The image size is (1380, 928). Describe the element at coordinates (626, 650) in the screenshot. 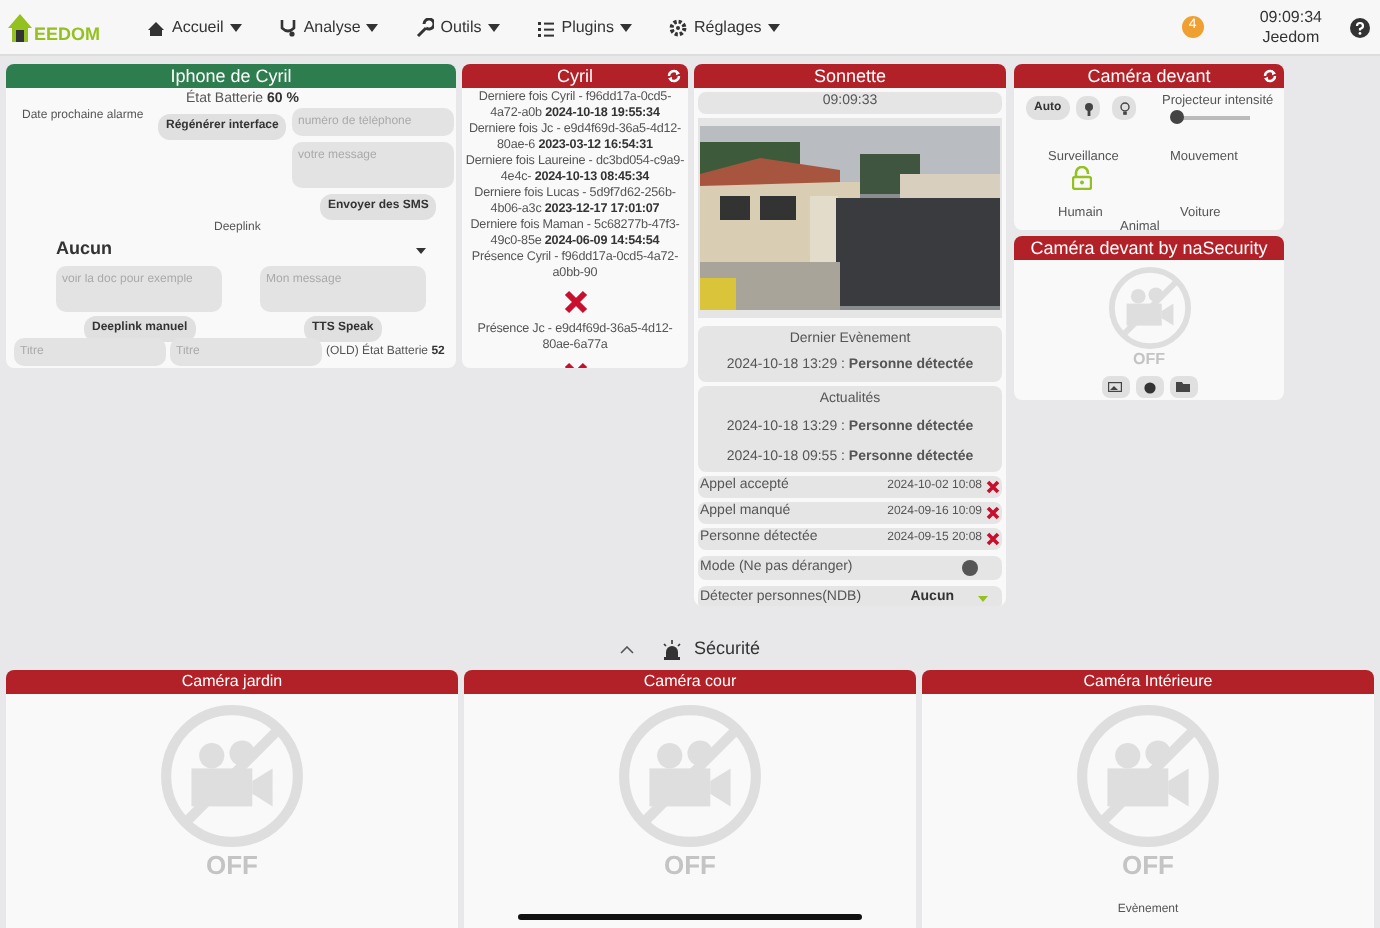

I see `collapse-icon` at that location.